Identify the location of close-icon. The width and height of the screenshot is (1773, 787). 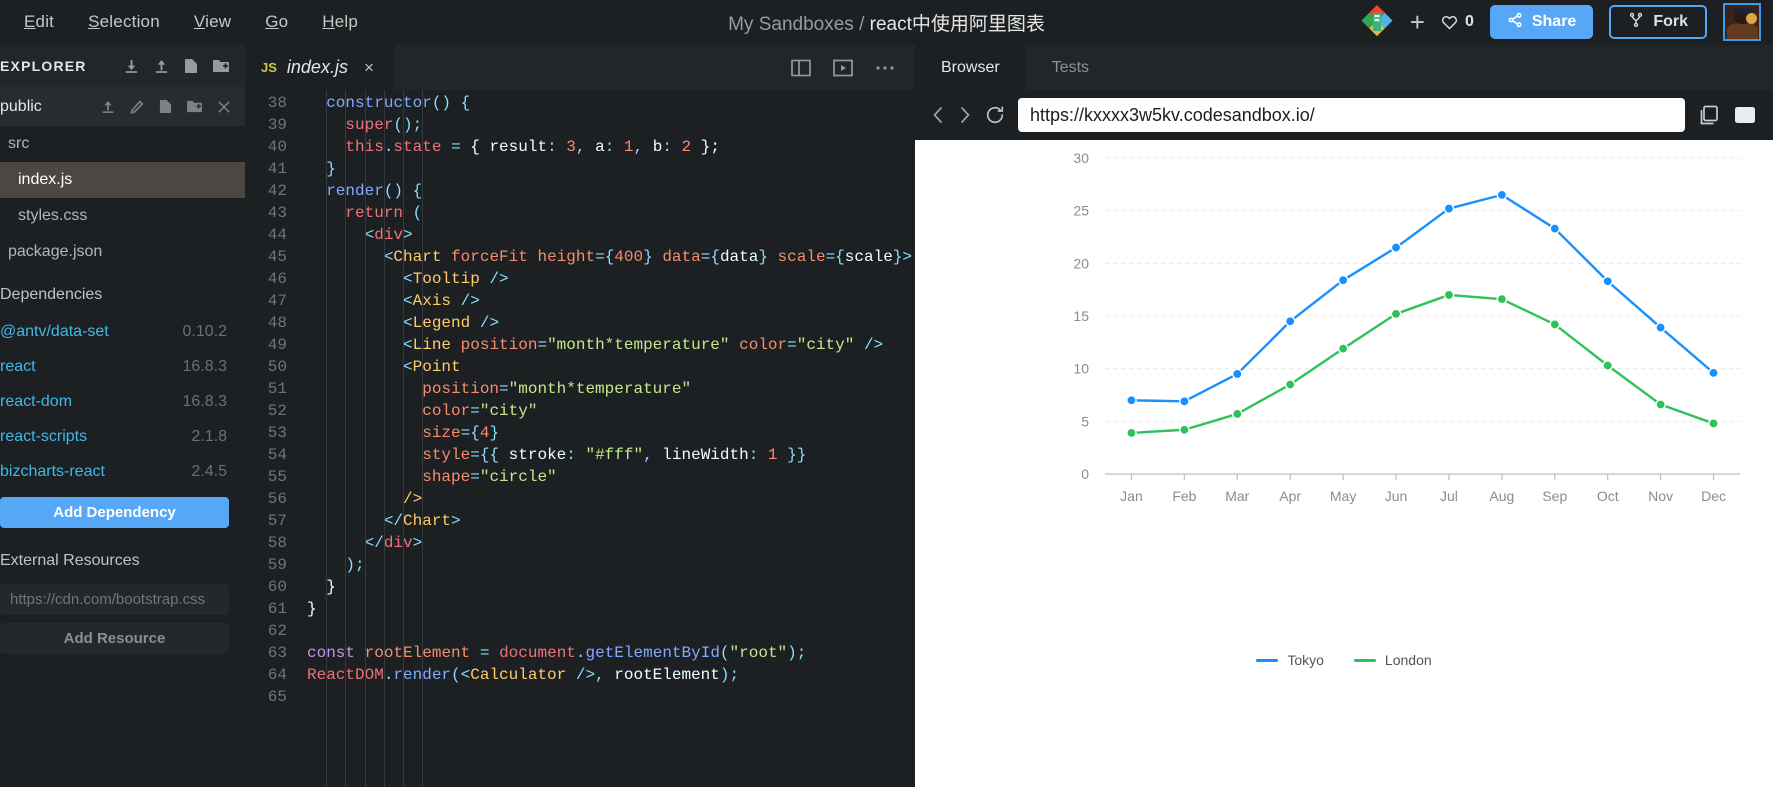
(224, 107).